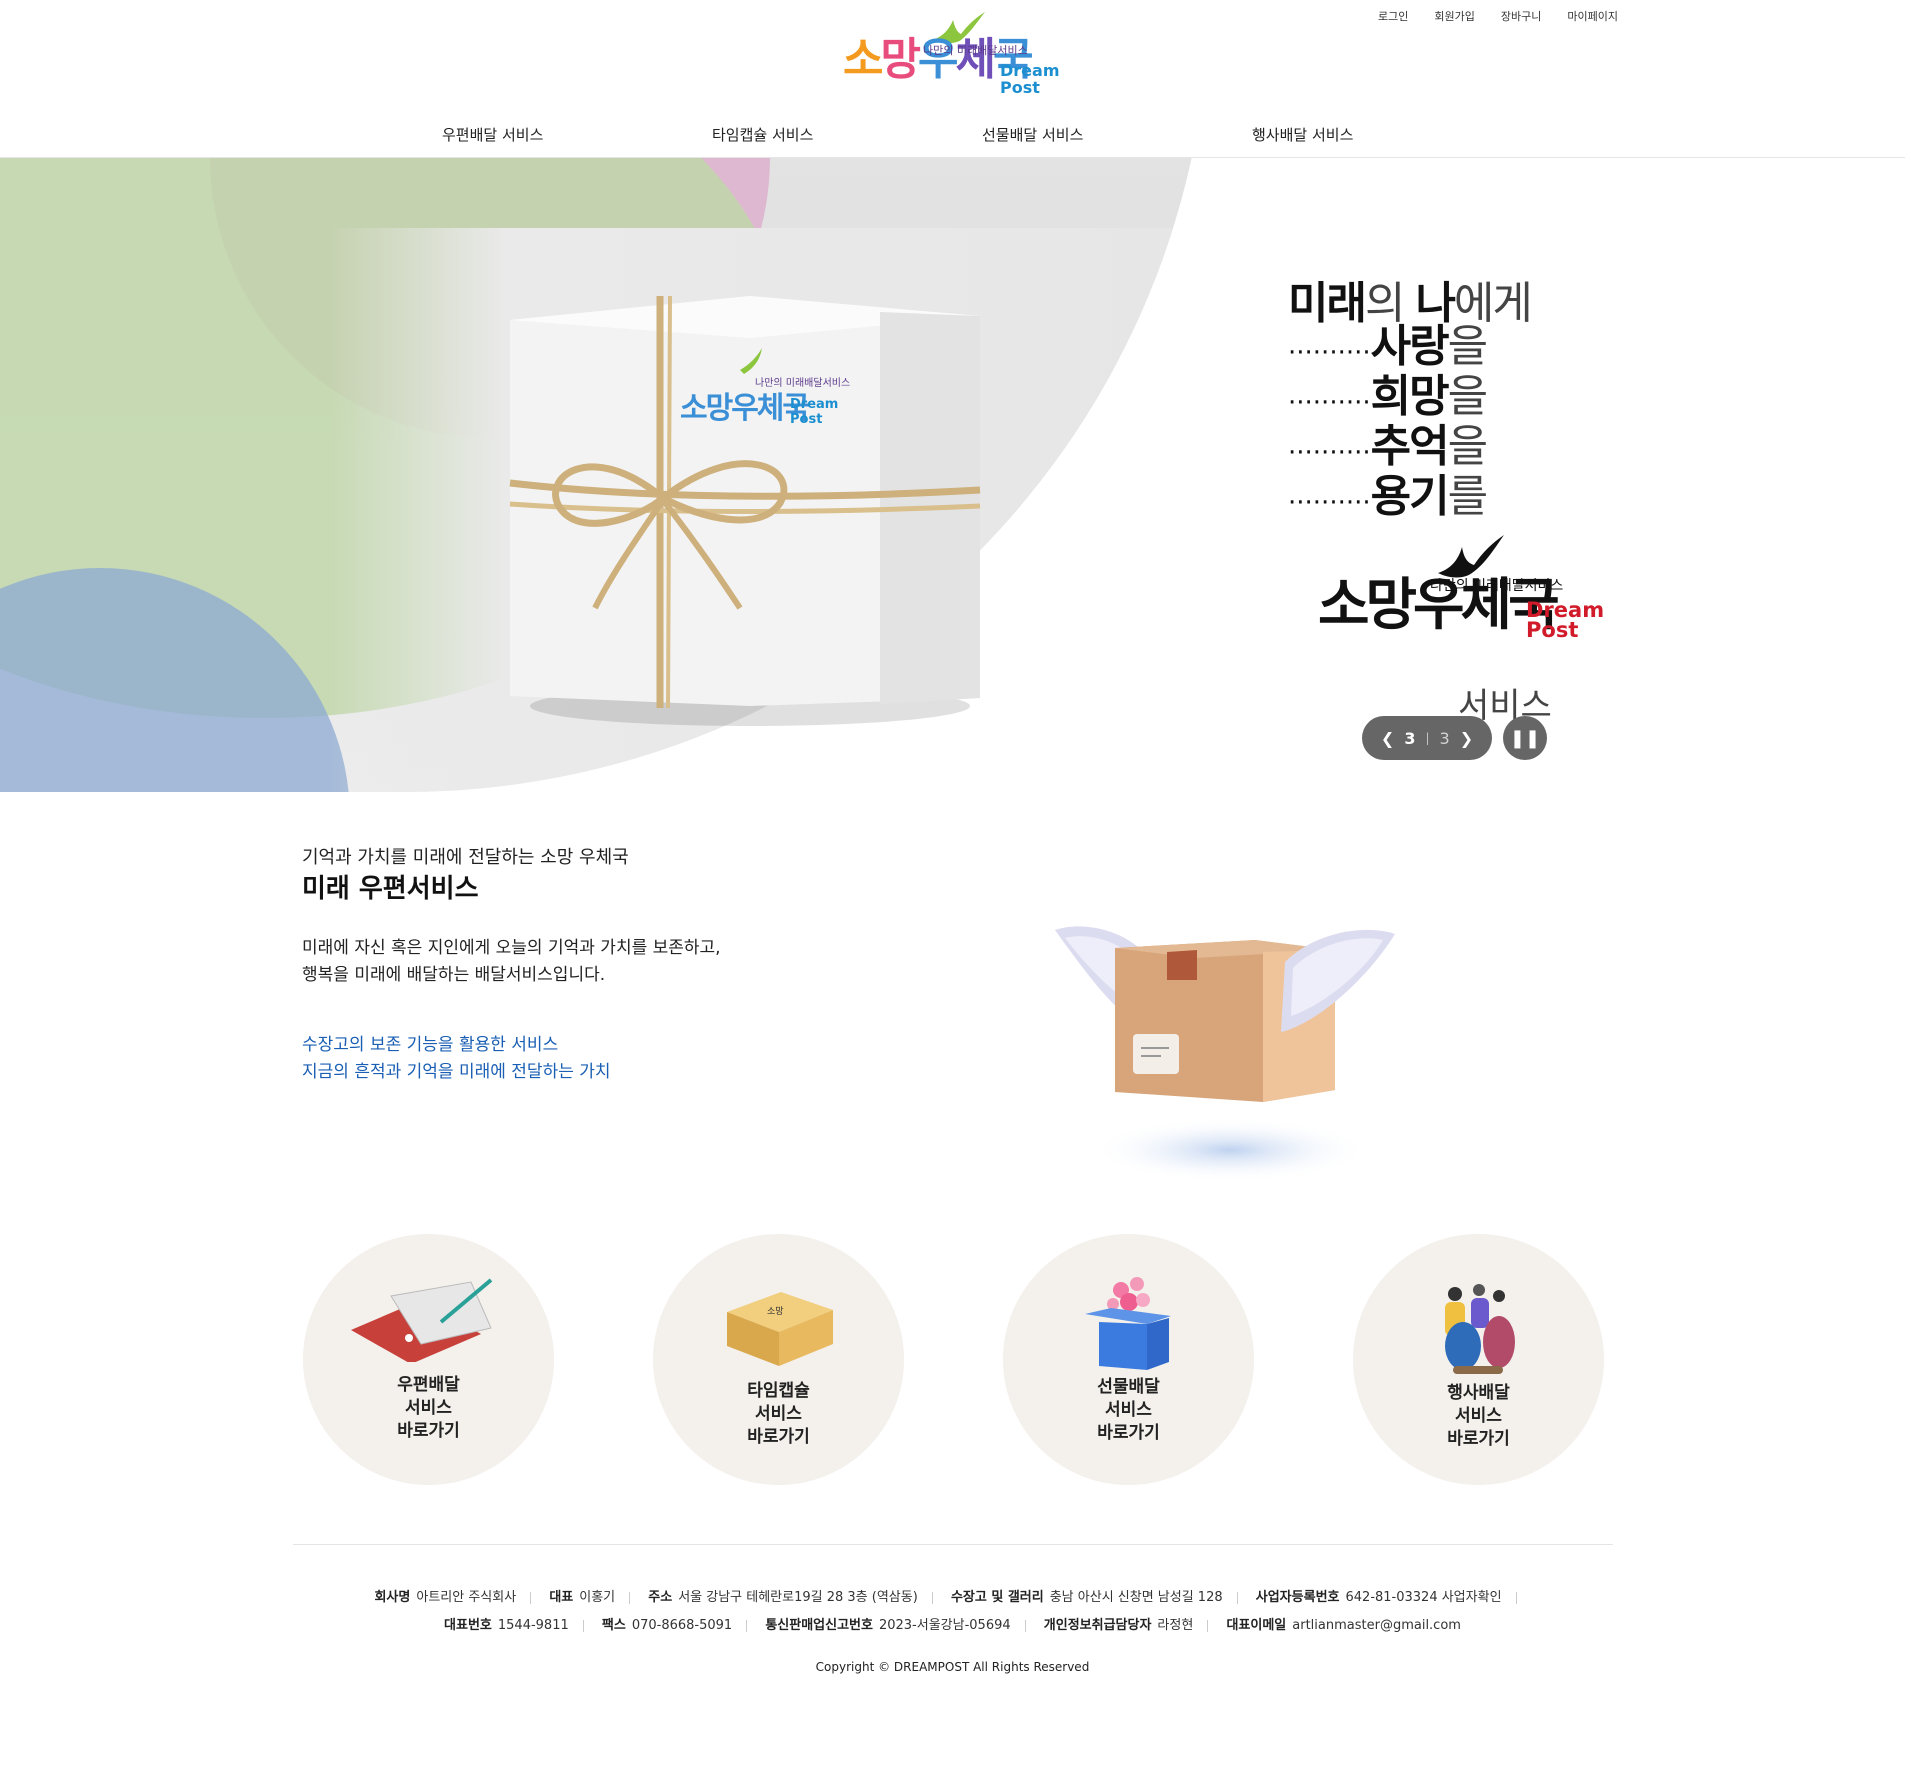  Describe the element at coordinates (1378, 1597) in the screenshot. I see `footer-business-number: 사업자등록번호 642-81-03324 사업자확인` at that location.